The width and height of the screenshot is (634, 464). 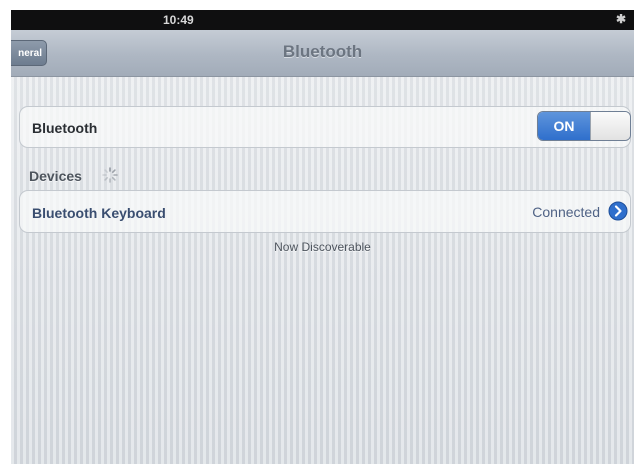 I want to click on toggle-on-label: ON, so click(x=564, y=126).